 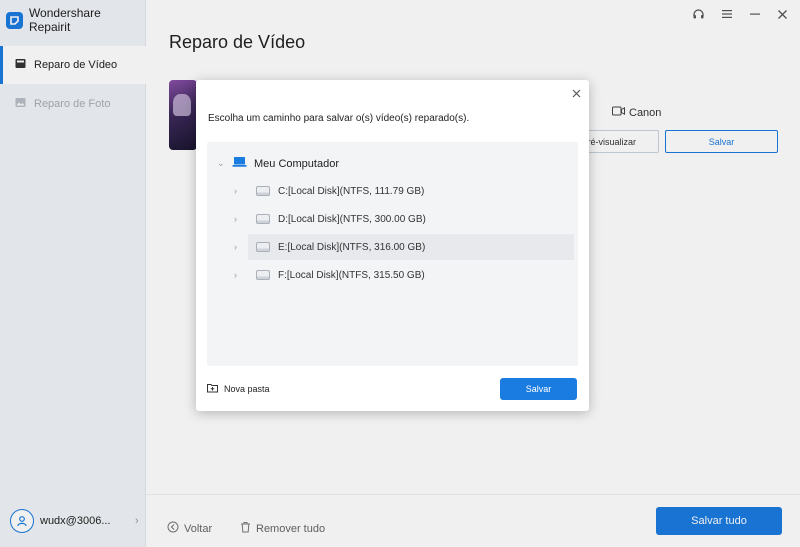 I want to click on new-folder-label: Nova pasta, so click(x=247, y=389).